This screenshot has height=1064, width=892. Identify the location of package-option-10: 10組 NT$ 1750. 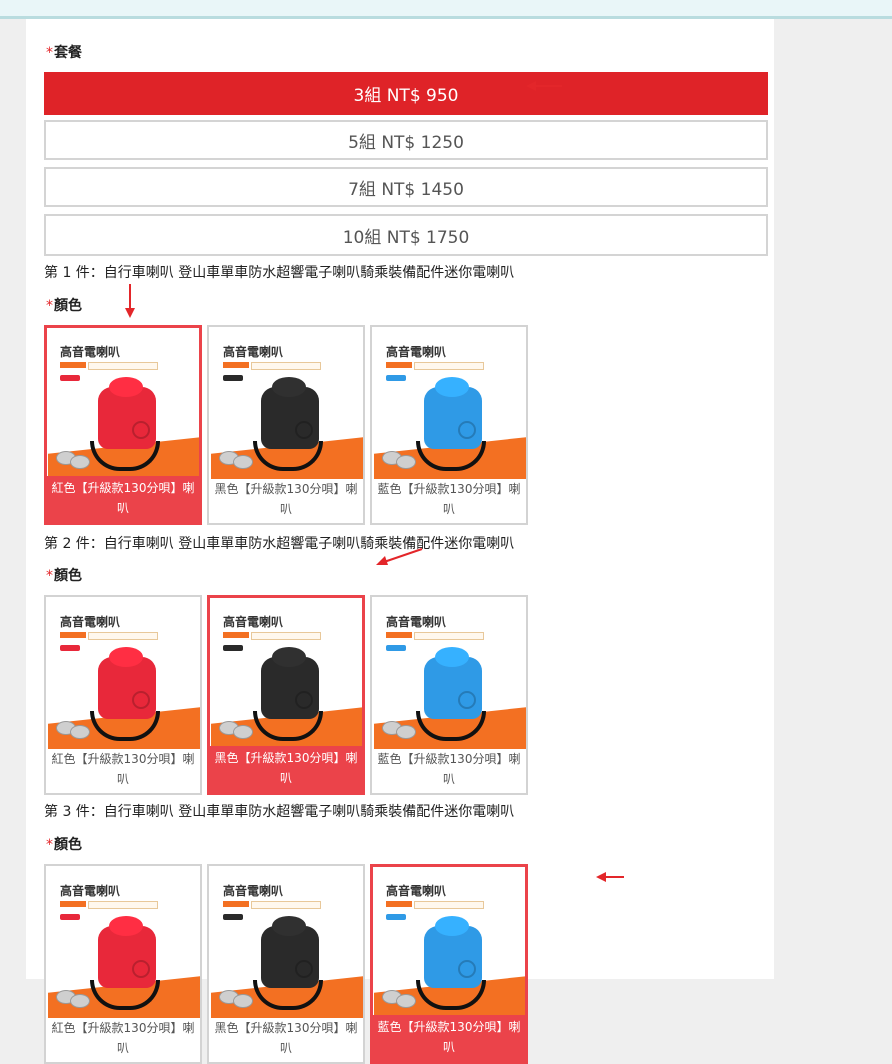
(406, 235).